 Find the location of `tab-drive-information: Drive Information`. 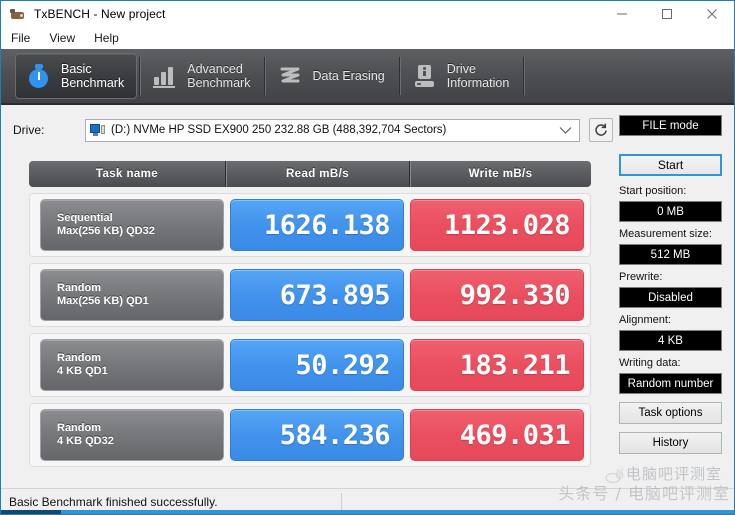

tab-drive-information: Drive Information is located at coordinates (462, 76).